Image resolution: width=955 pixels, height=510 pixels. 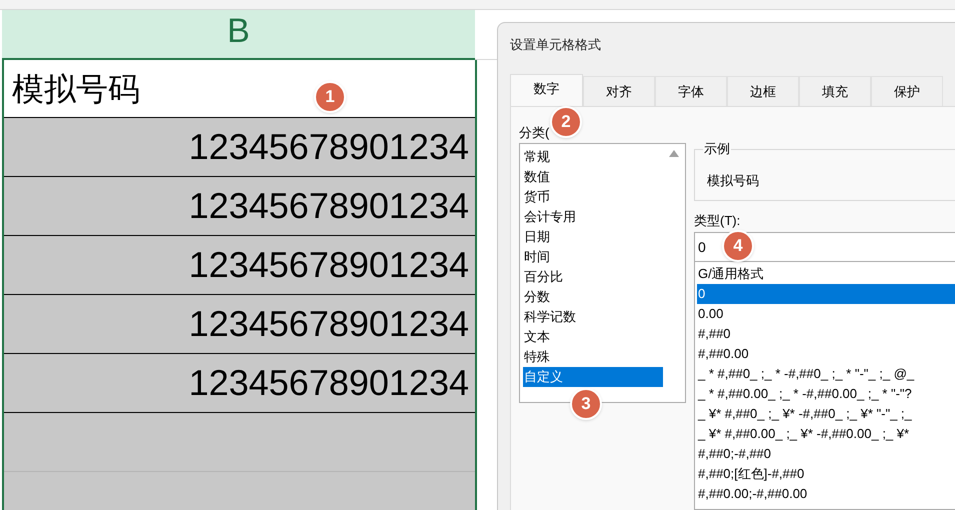 I want to click on sample-value: 模拟号码, so click(x=733, y=181).